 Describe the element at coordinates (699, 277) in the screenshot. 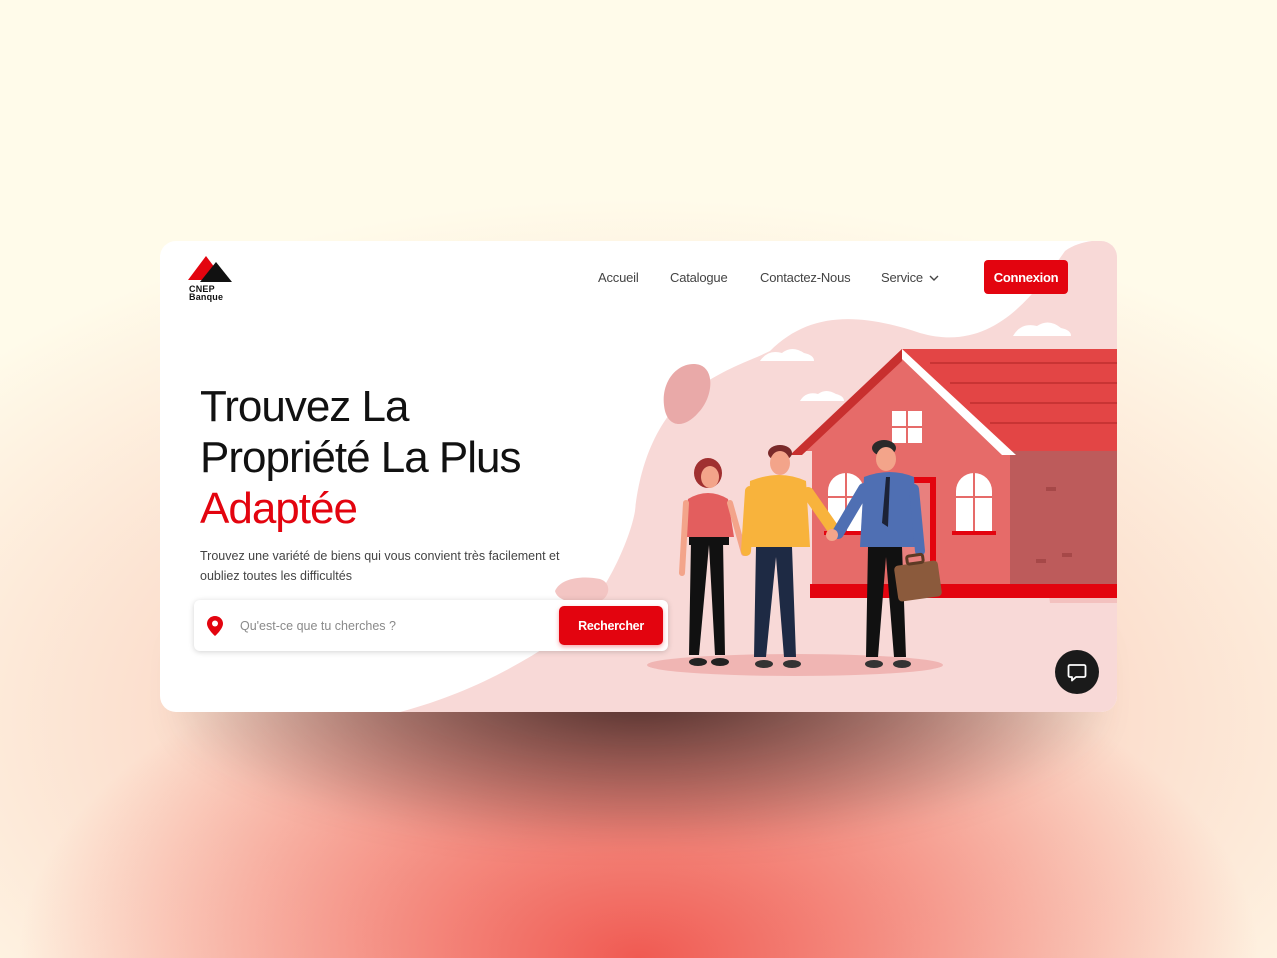

I see `nav-catalogue: Catalogue` at that location.